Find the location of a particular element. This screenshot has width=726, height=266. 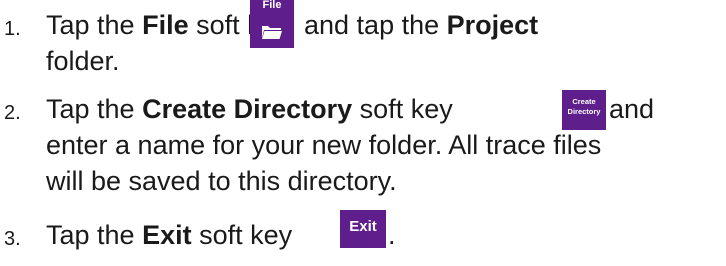

exit-keyword: Exit is located at coordinates (167, 235).